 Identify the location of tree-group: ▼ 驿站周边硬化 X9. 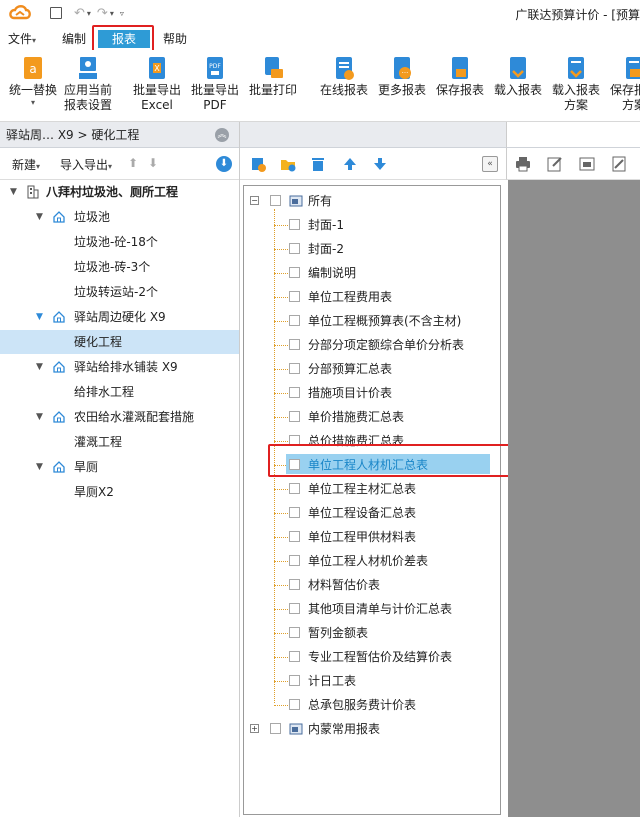
(119, 317).